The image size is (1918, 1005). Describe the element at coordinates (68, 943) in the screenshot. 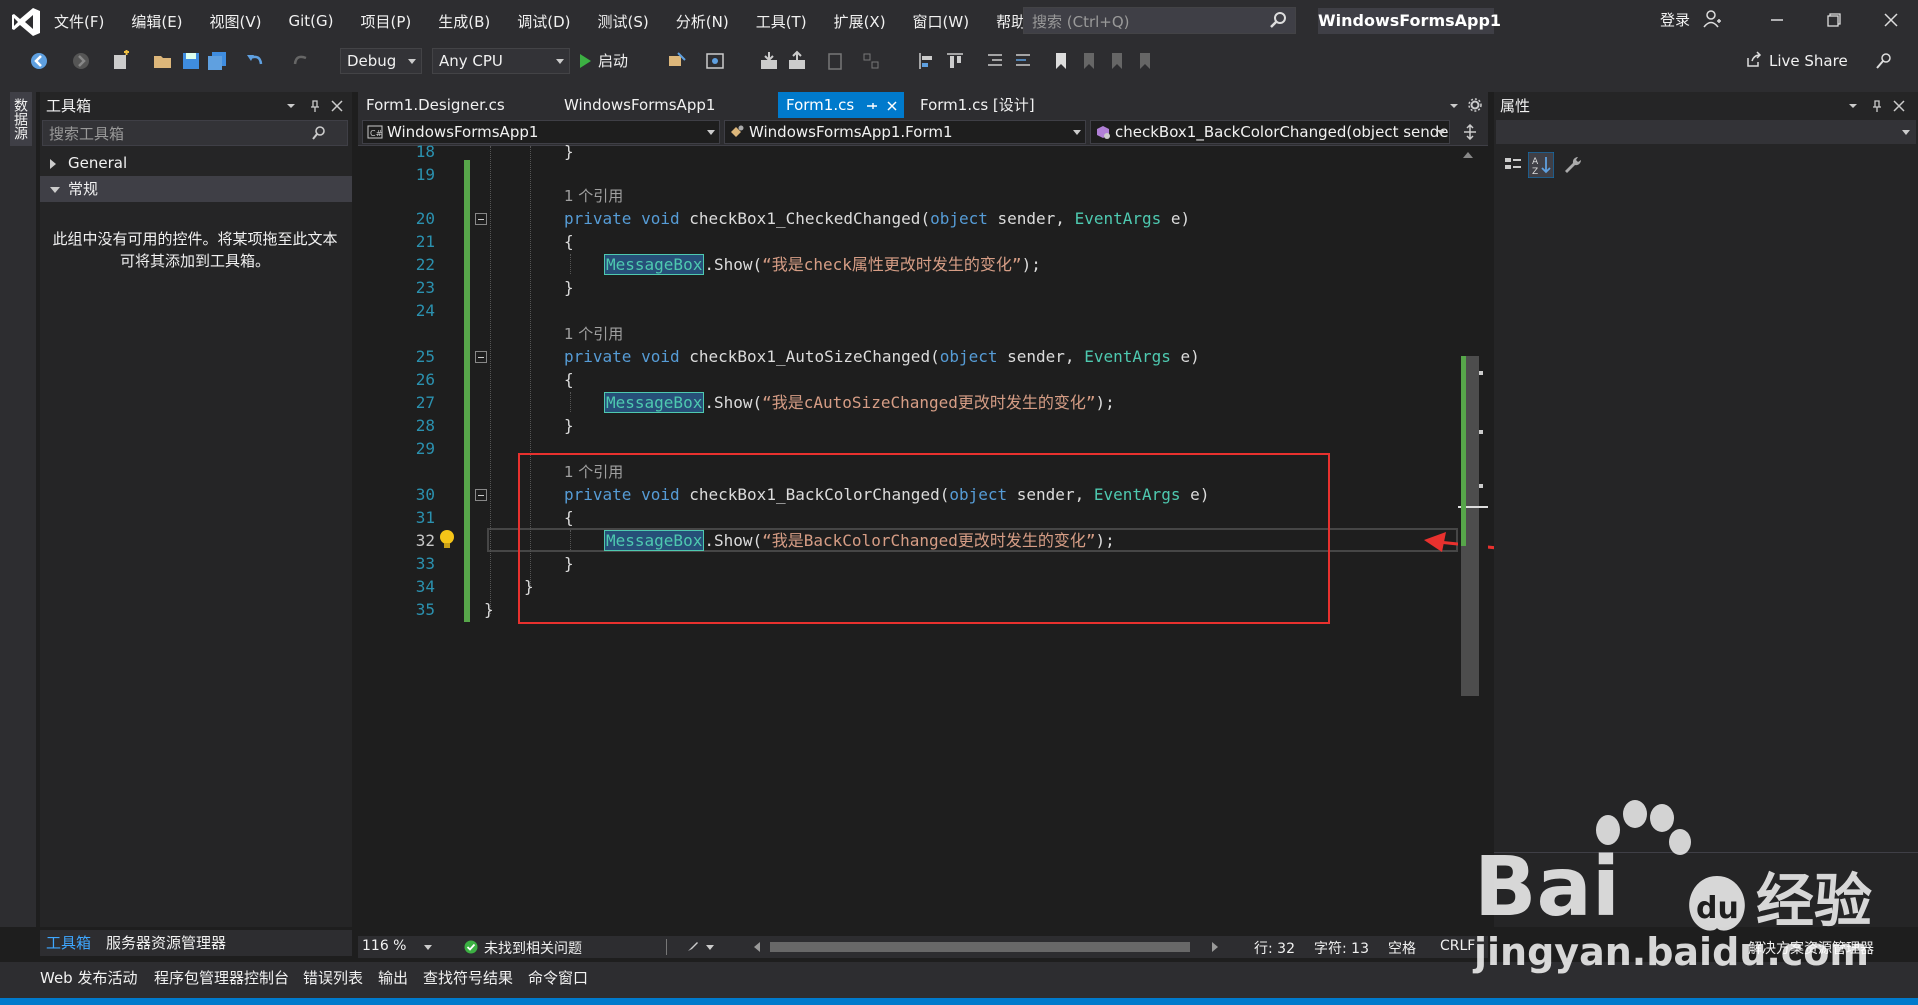

I see `tab-toolbox: 工具箱` at that location.